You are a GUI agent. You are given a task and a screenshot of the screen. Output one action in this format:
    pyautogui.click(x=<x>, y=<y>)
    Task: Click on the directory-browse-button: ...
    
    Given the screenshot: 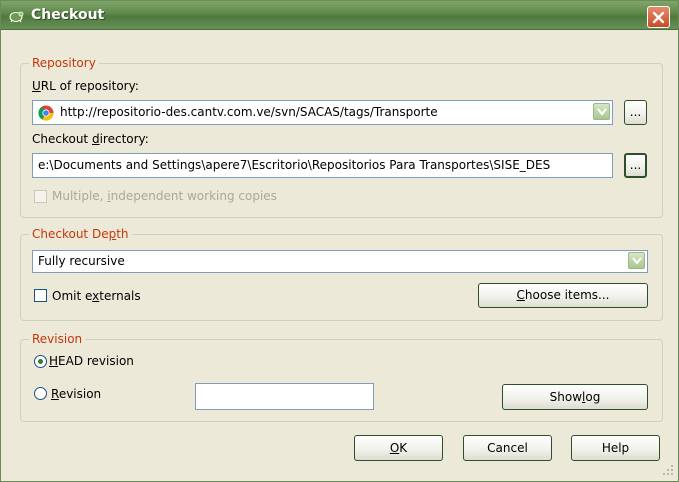 What is the action you would take?
    pyautogui.click(x=635, y=165)
    